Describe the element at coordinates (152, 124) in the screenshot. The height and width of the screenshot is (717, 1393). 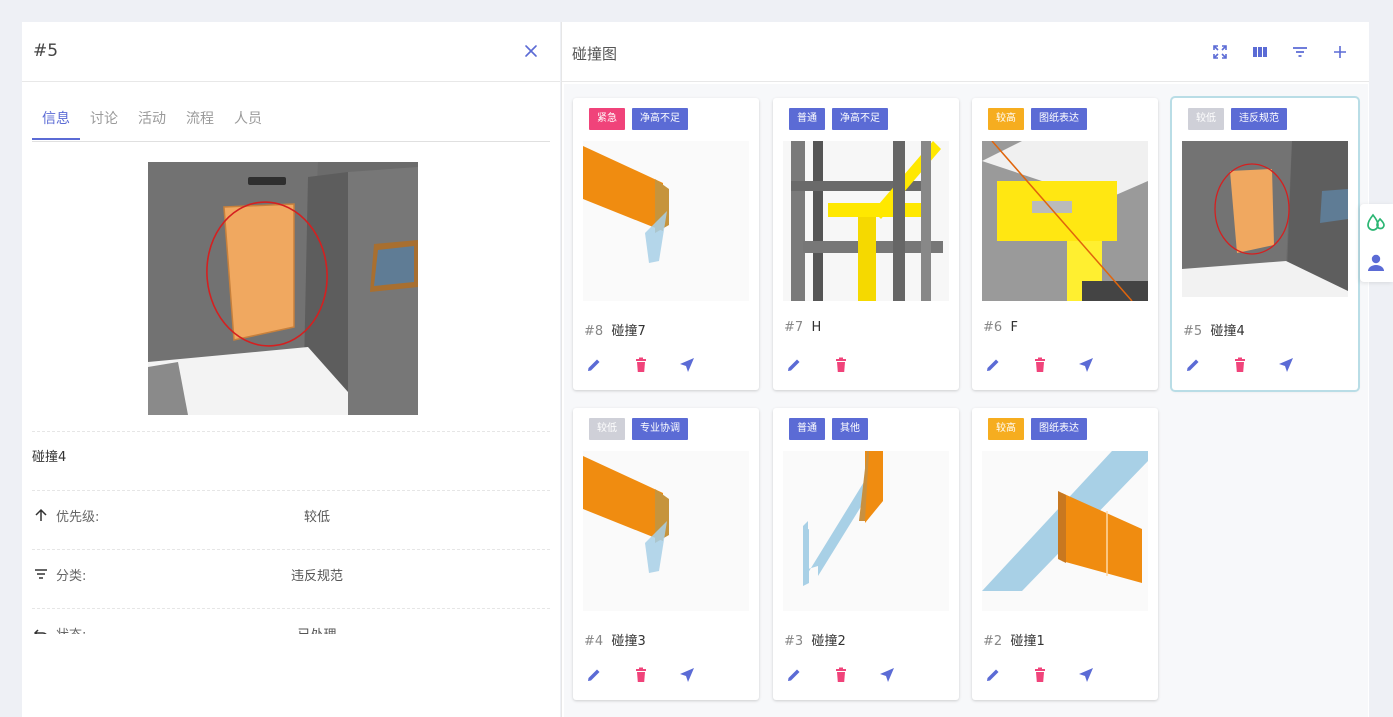
I see `tab-activity: 活动` at that location.